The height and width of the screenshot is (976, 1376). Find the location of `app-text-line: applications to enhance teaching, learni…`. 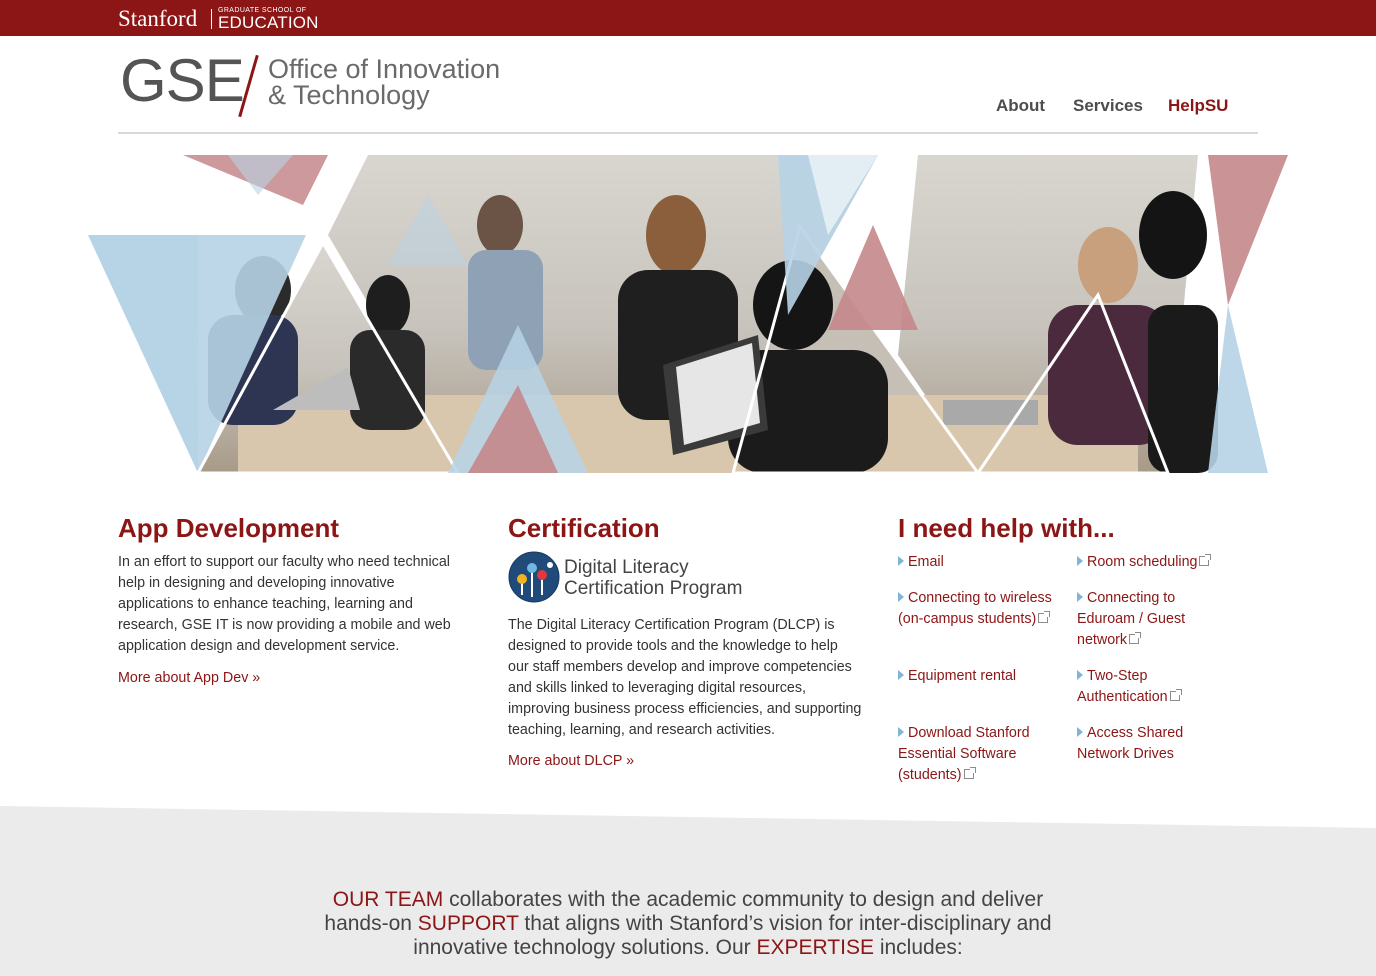

app-text-line: applications to enhance teaching, learni… is located at coordinates (265, 604).